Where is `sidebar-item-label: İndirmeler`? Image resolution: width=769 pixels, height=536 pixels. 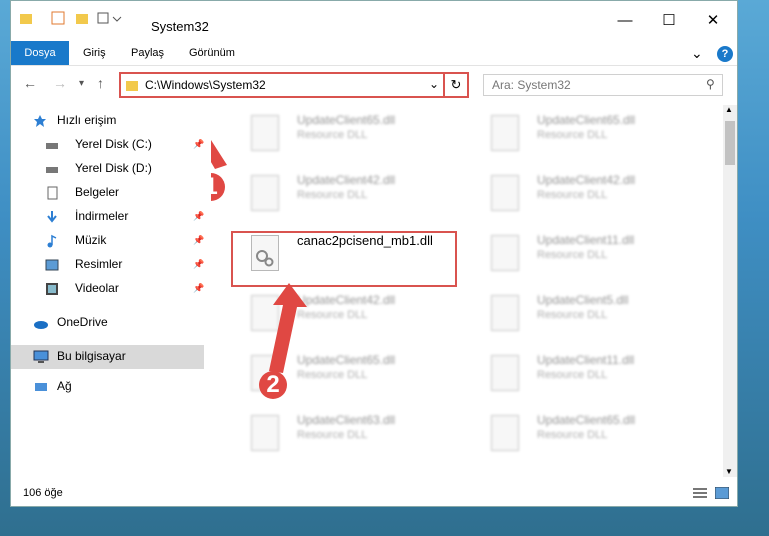 sidebar-item-label: İndirmeler is located at coordinates (102, 216).